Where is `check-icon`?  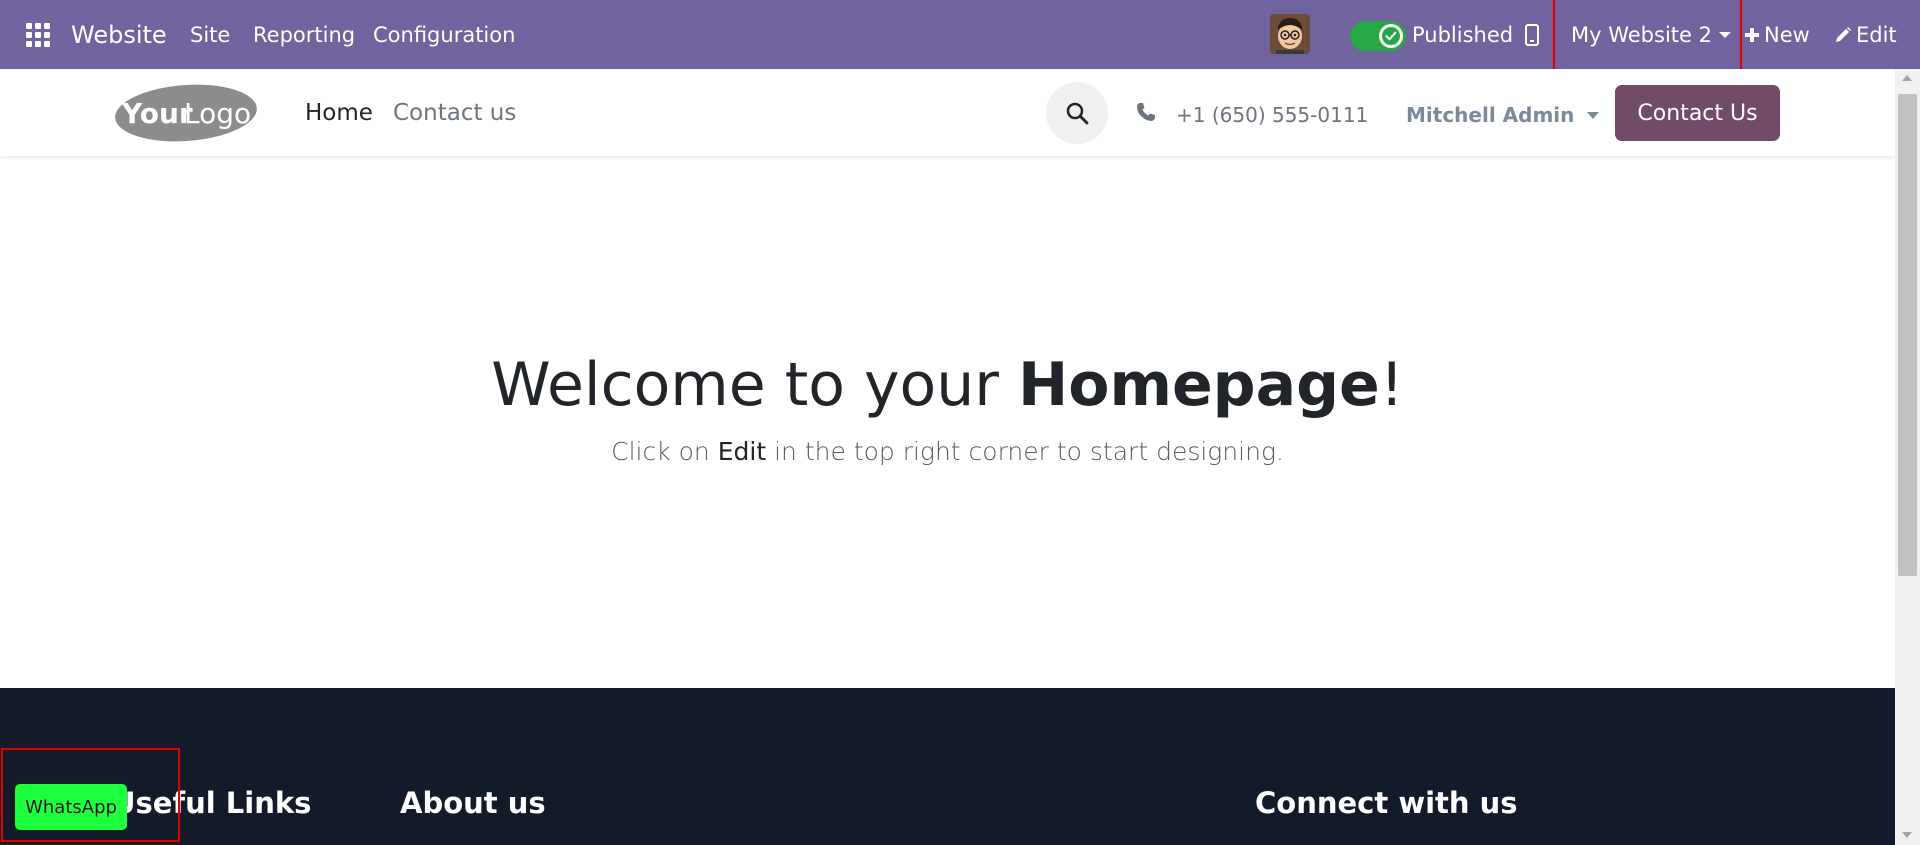 check-icon is located at coordinates (1391, 36).